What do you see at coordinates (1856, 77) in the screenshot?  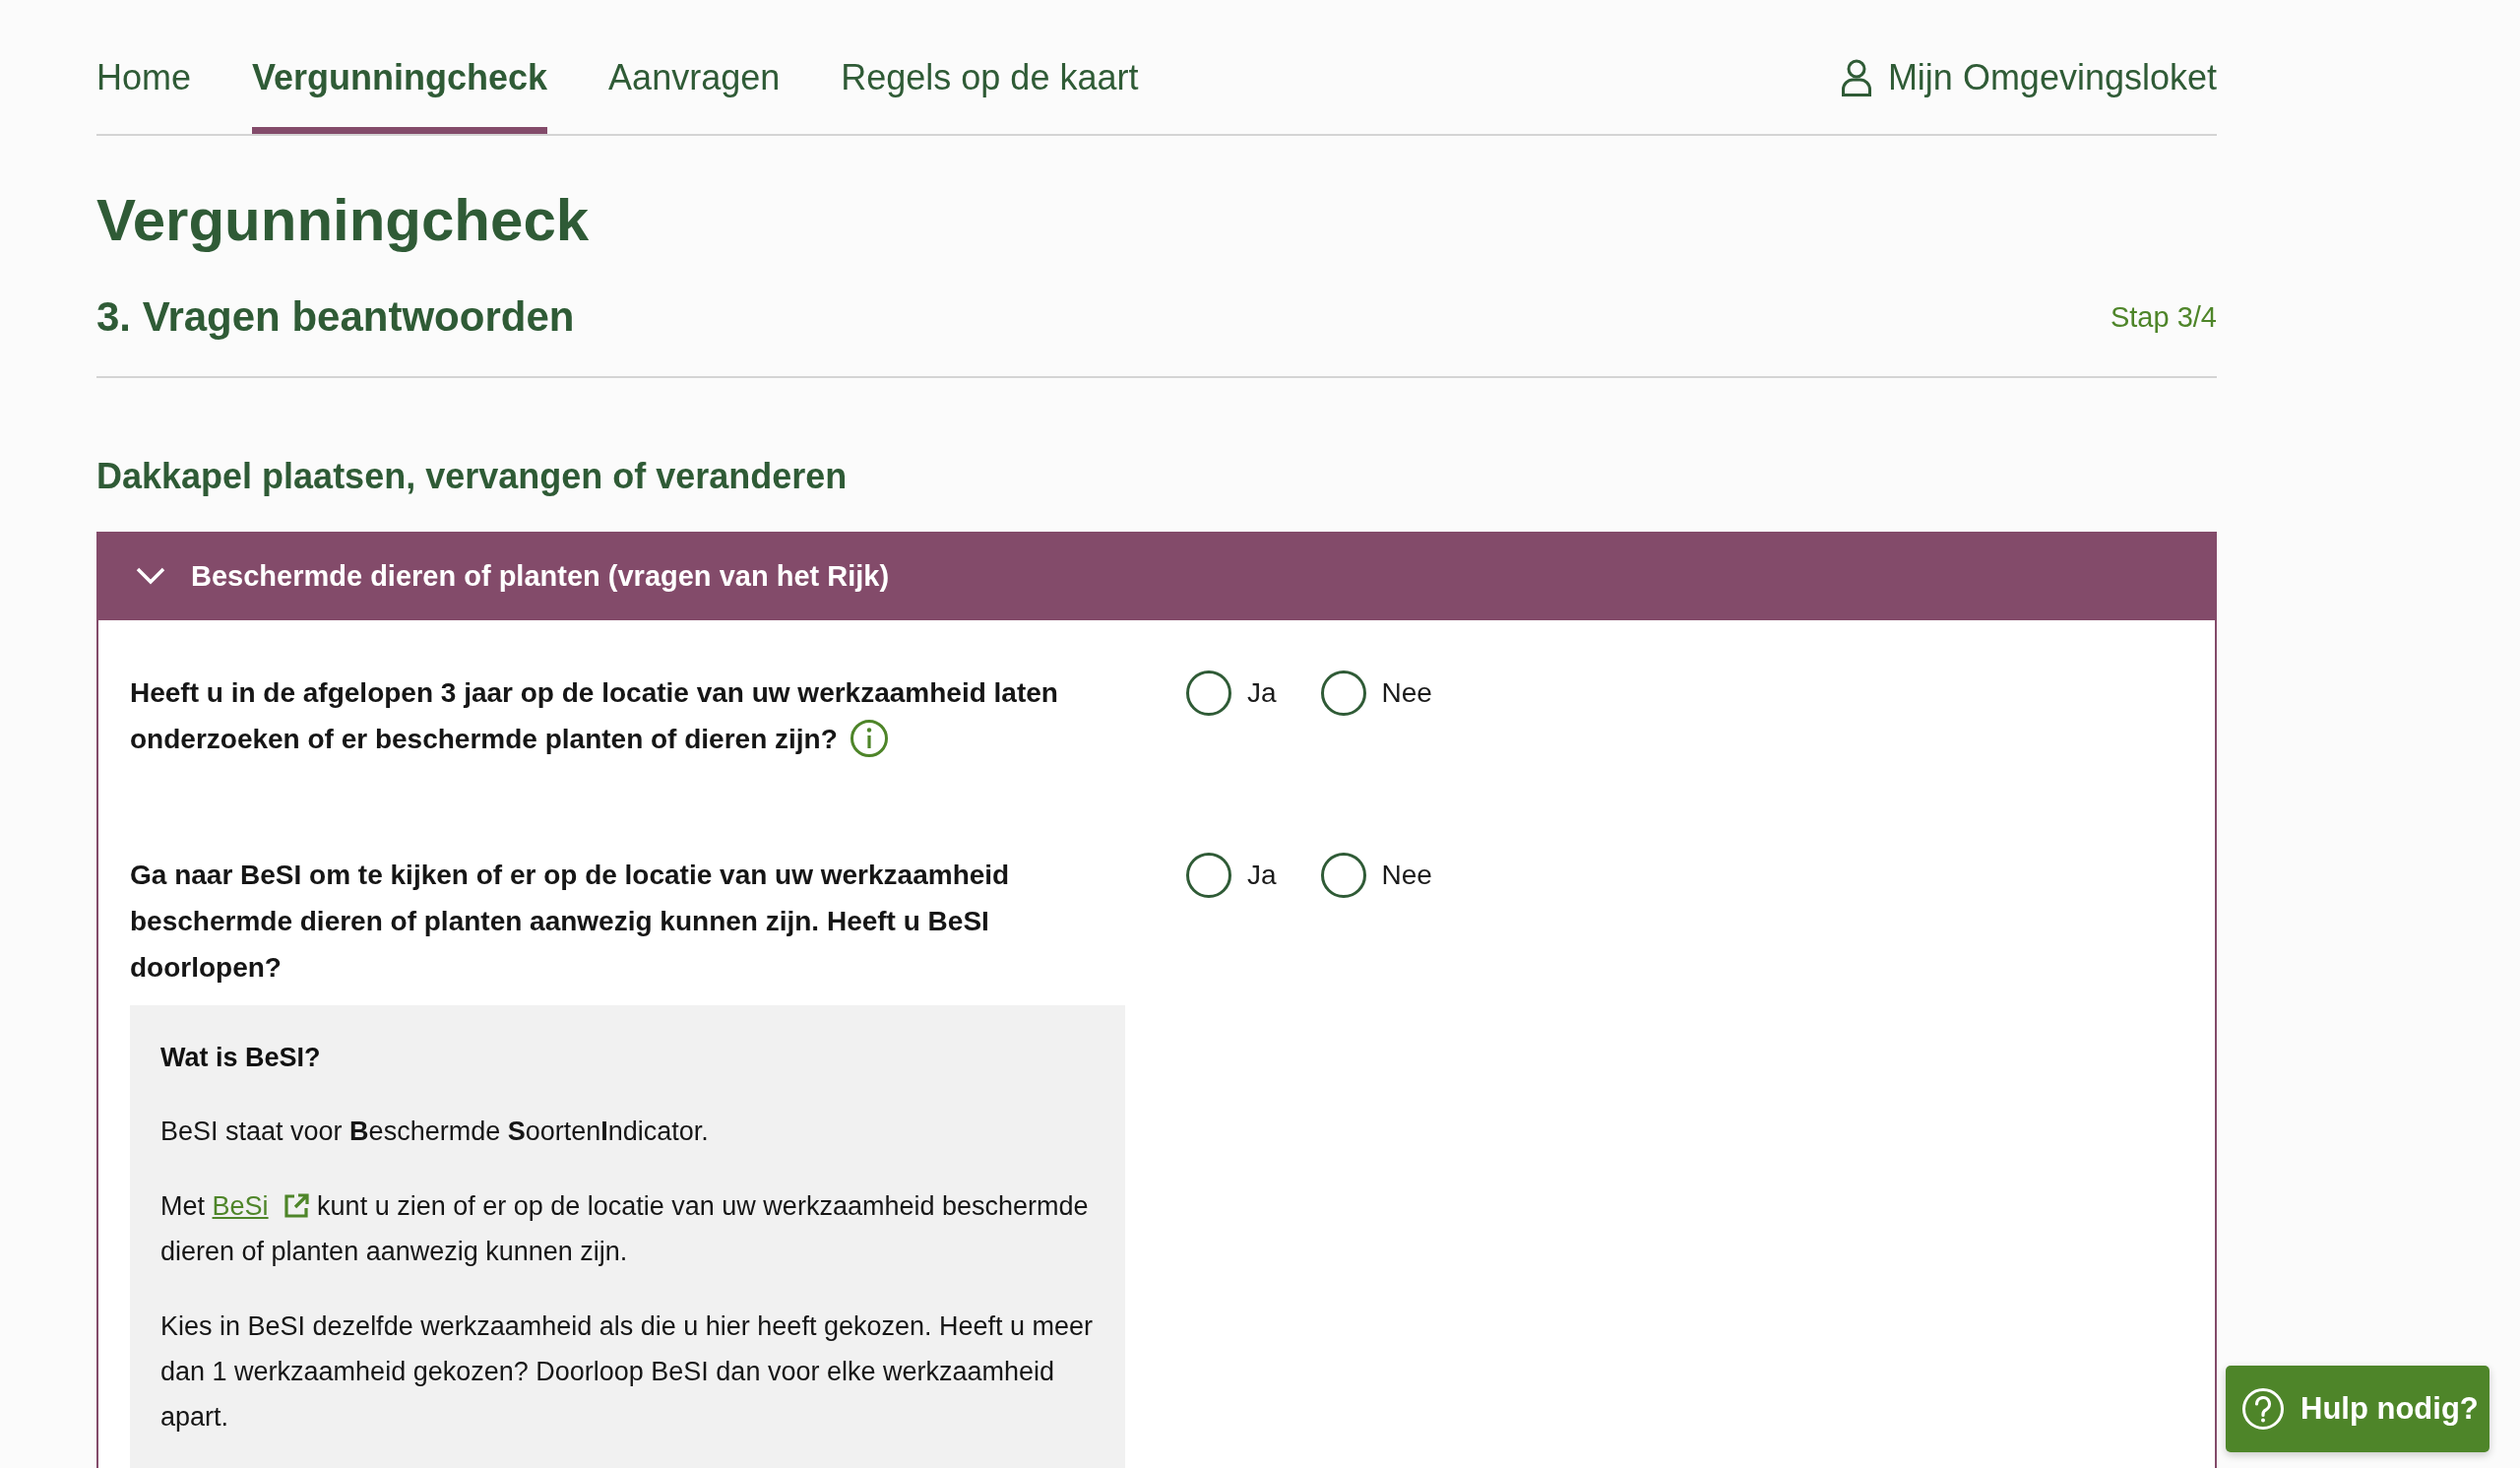 I see `user-icon` at bounding box center [1856, 77].